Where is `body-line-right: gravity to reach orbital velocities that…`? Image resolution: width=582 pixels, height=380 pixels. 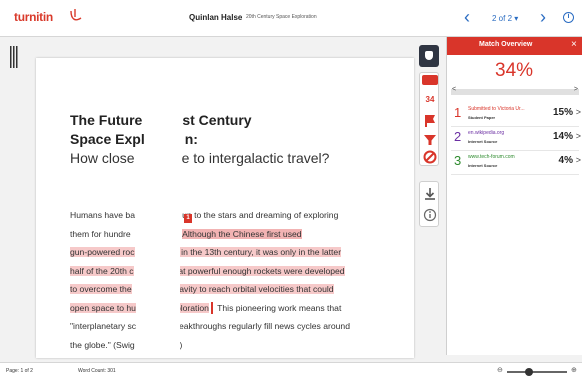 body-line-right: gravity to reach orbital velocities that… is located at coordinates (252, 289).